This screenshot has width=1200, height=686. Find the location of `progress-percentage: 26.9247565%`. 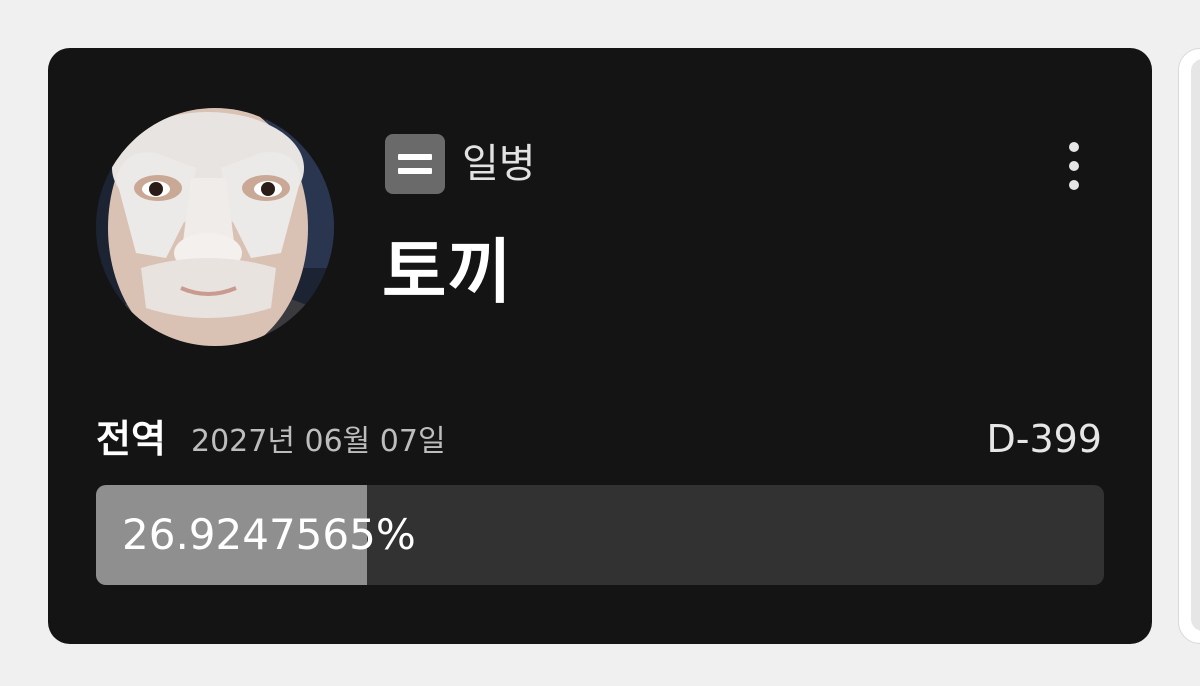

progress-percentage: 26.9247565% is located at coordinates (269, 534).